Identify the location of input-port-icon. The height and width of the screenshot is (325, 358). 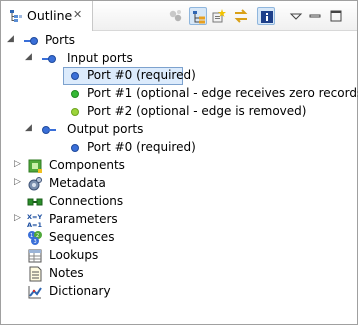
(49, 59).